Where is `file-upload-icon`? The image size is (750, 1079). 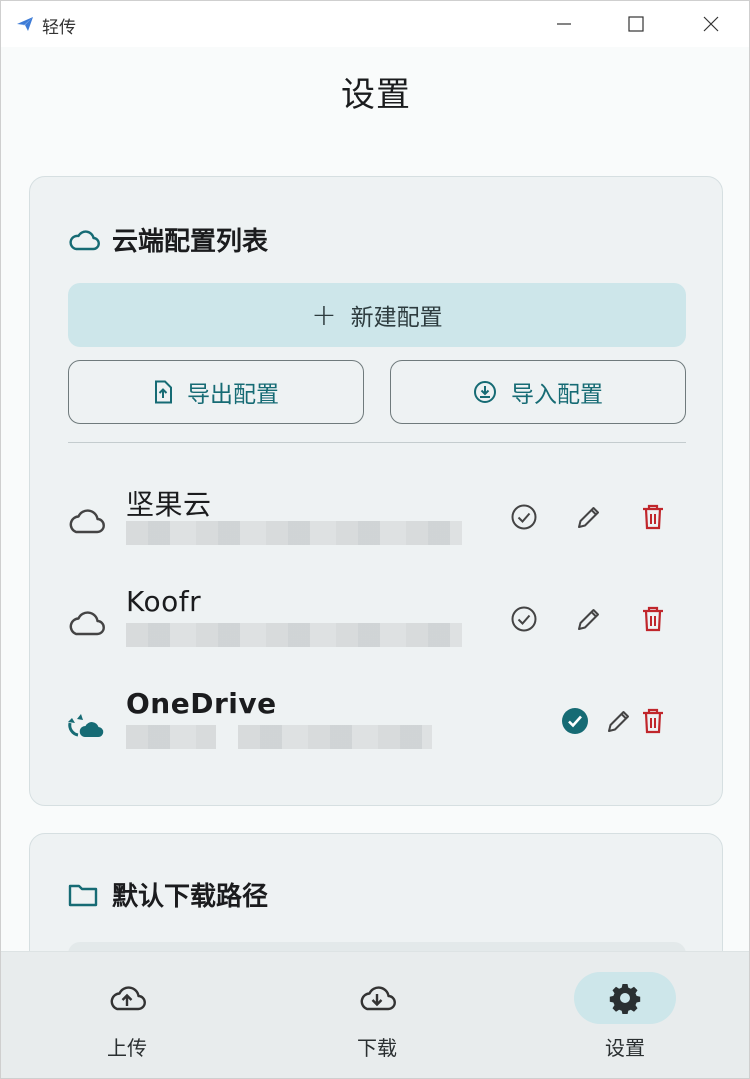
file-upload-icon is located at coordinates (163, 392).